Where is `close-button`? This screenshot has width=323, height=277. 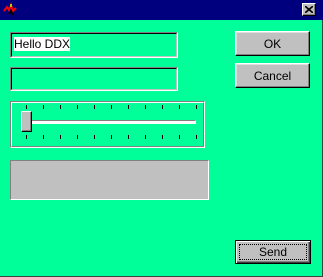 close-button is located at coordinates (309, 9).